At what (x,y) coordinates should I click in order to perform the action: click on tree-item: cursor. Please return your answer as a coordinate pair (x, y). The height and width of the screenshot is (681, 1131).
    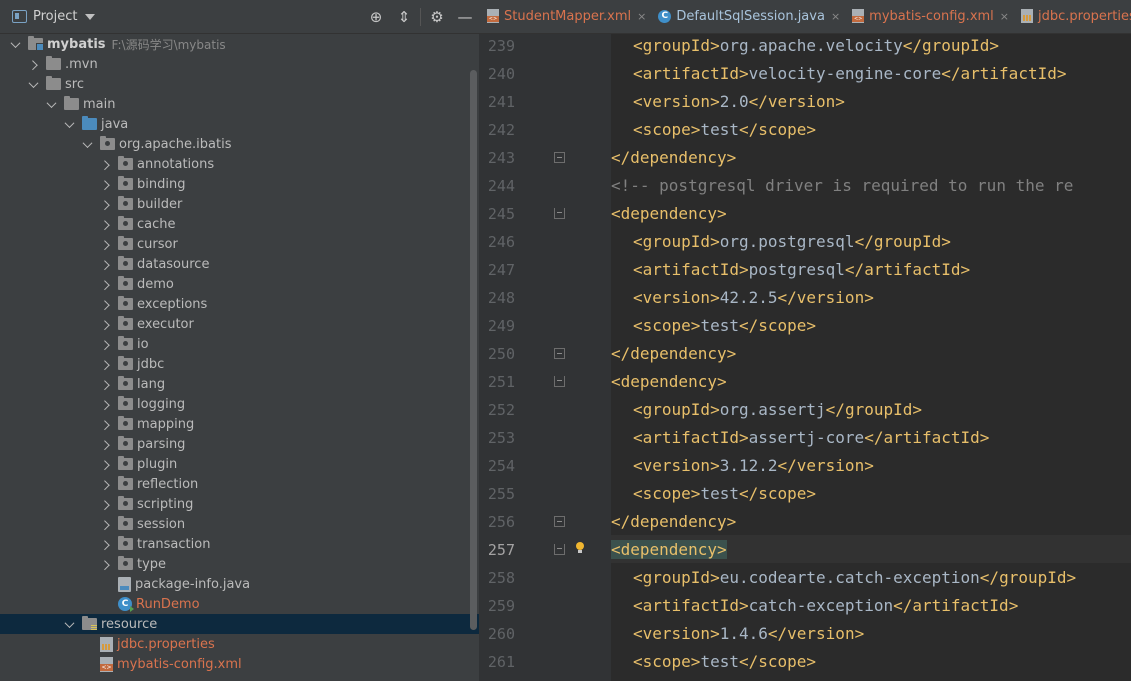
    Looking at the image, I should click on (233, 244).